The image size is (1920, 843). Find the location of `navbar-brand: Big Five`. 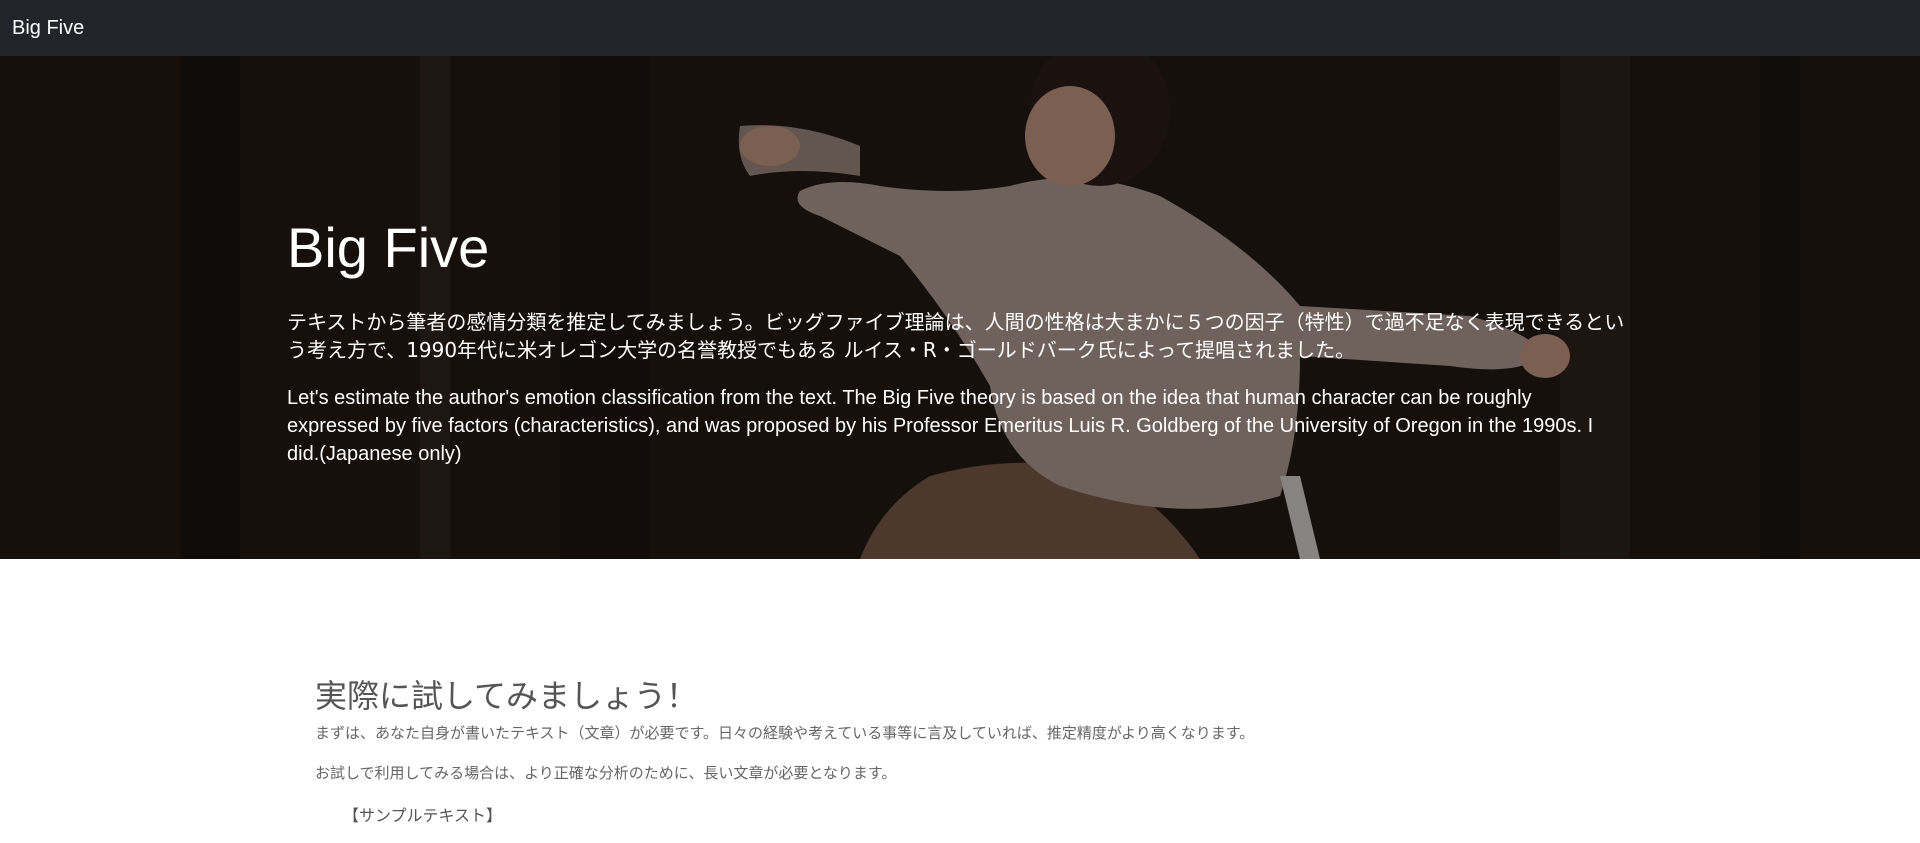

navbar-brand: Big Five is located at coordinates (48, 28).